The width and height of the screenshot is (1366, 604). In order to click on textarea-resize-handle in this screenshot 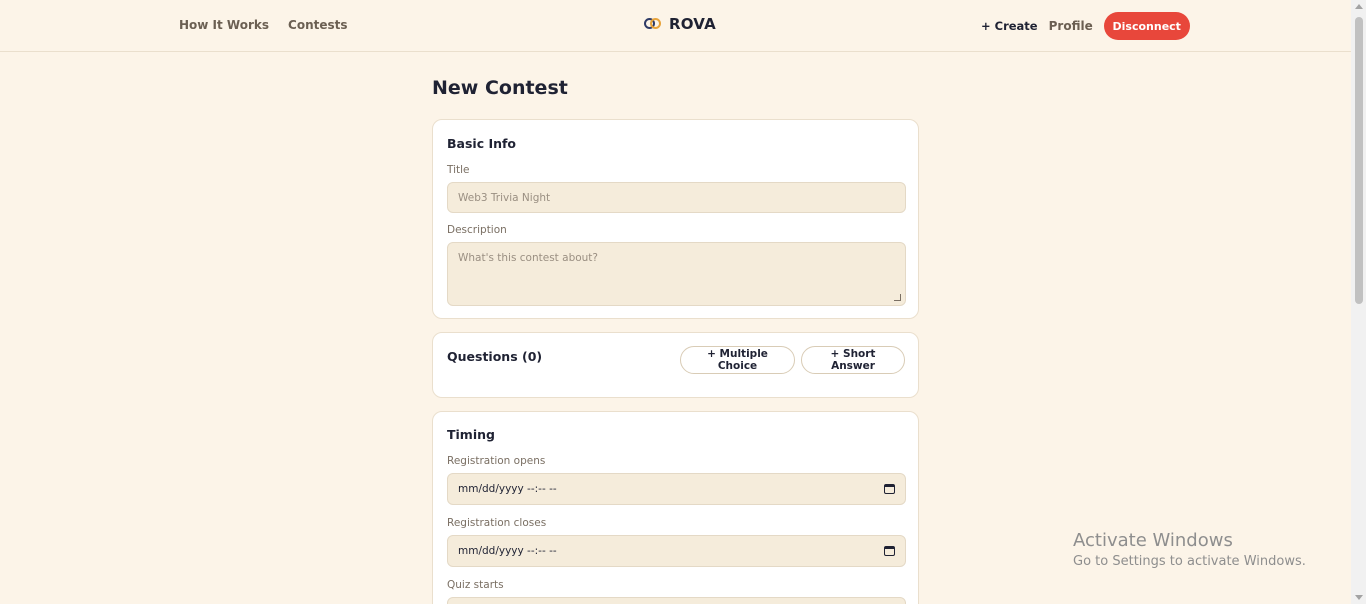, I will do `click(897, 297)`.